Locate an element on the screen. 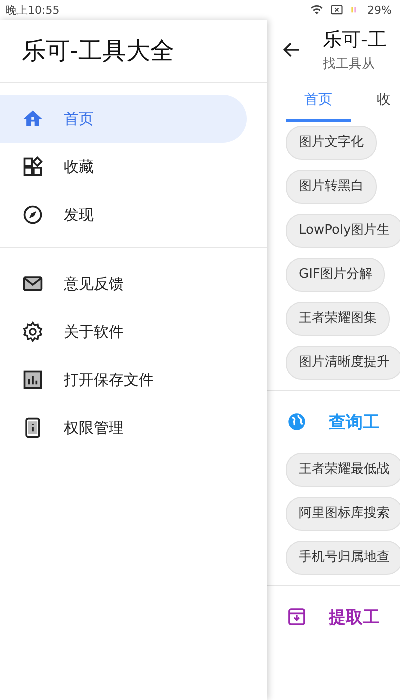 This screenshot has width=400, height=700. status-time: 晚上10:55 is located at coordinates (33, 10).